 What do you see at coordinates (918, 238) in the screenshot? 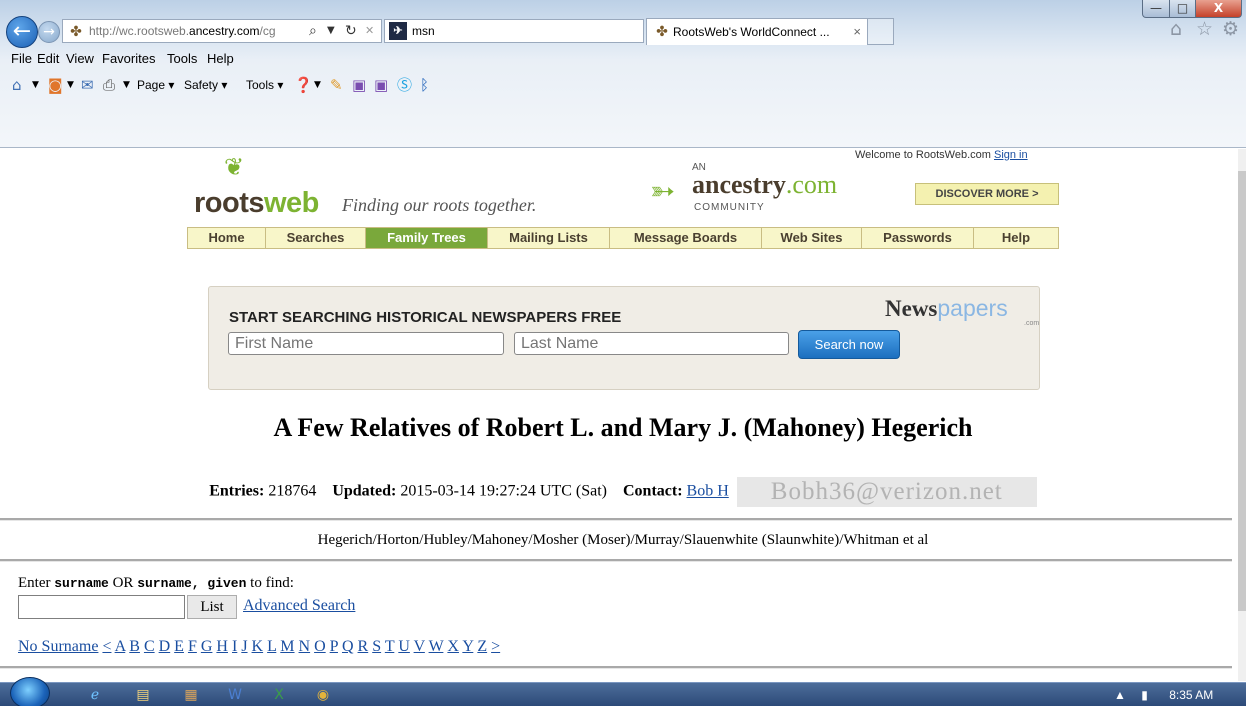
I see `nav-passwords: Passwords` at bounding box center [918, 238].